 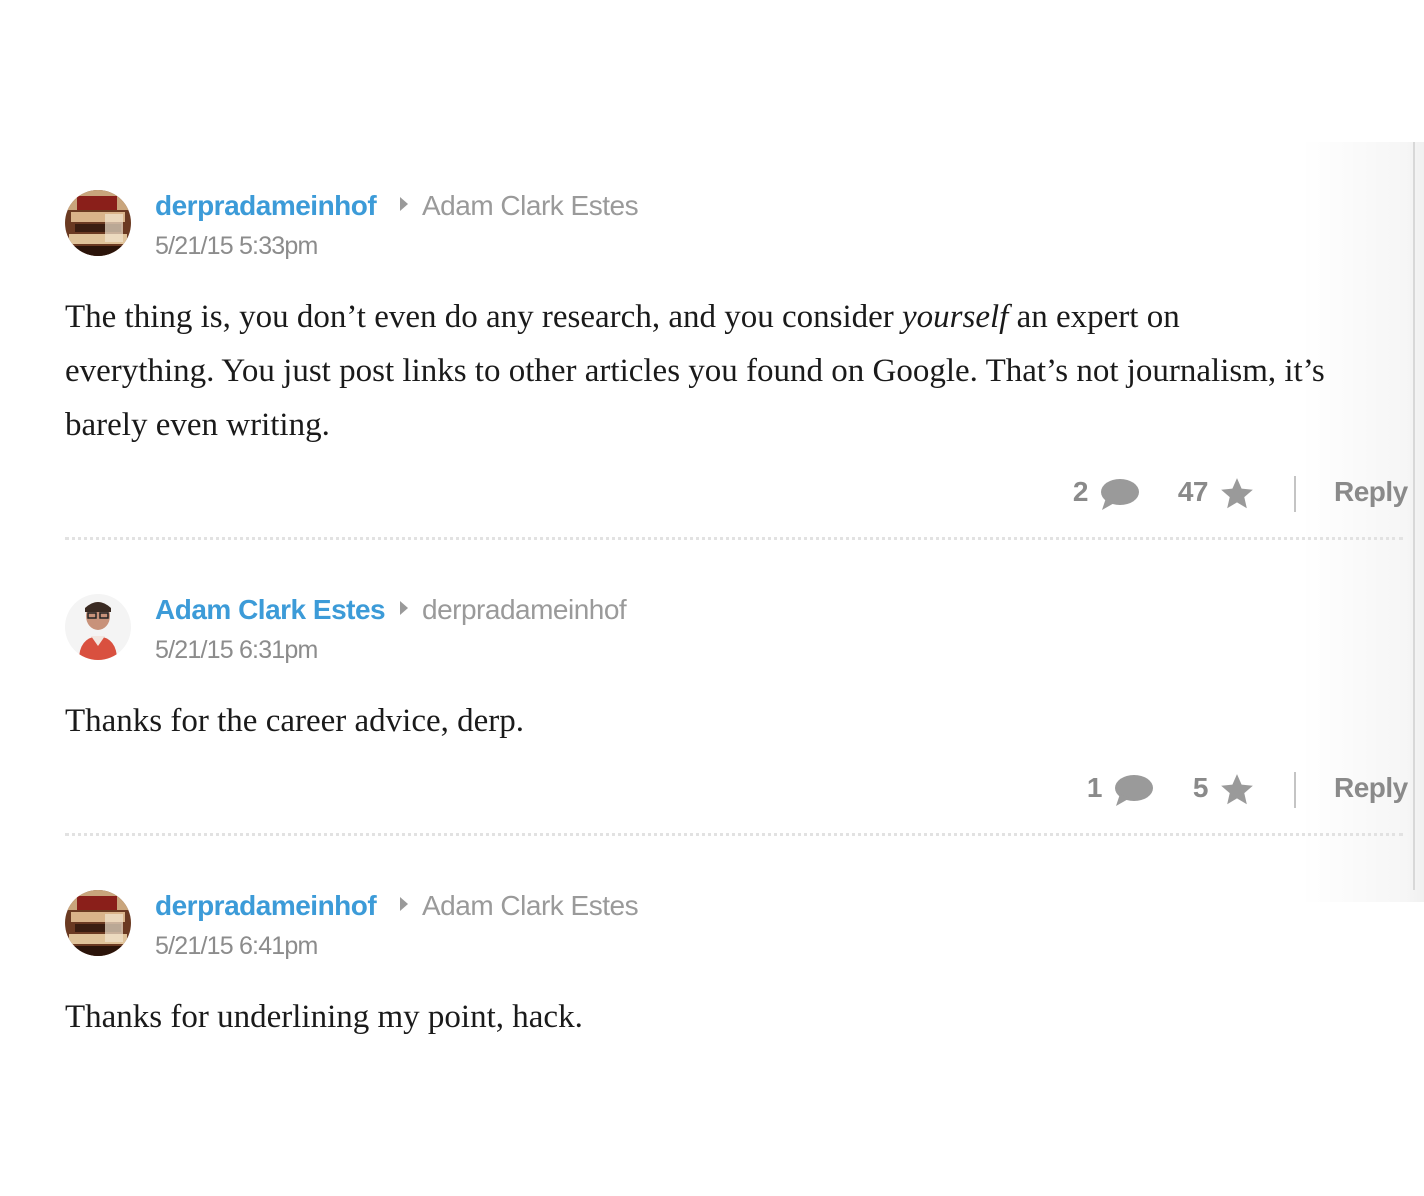 What do you see at coordinates (524, 610) in the screenshot?
I see `reply-to-link: derpradameinhof` at bounding box center [524, 610].